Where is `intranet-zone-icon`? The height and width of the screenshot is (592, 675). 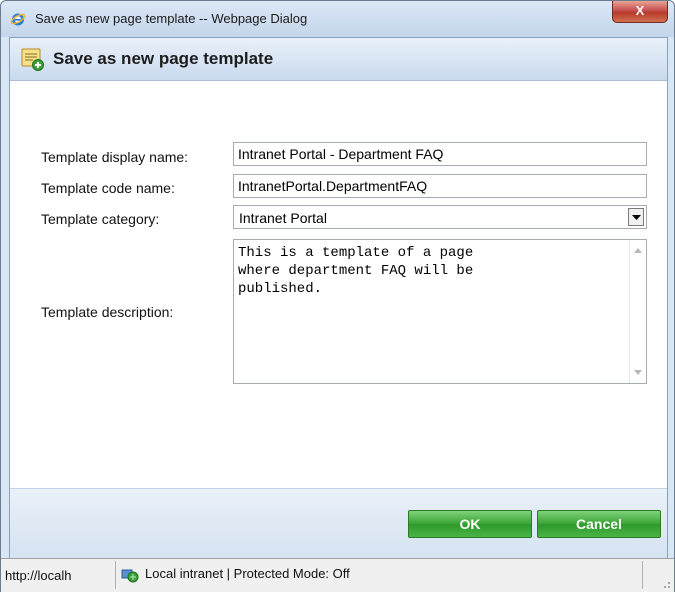 intranet-zone-icon is located at coordinates (130, 576).